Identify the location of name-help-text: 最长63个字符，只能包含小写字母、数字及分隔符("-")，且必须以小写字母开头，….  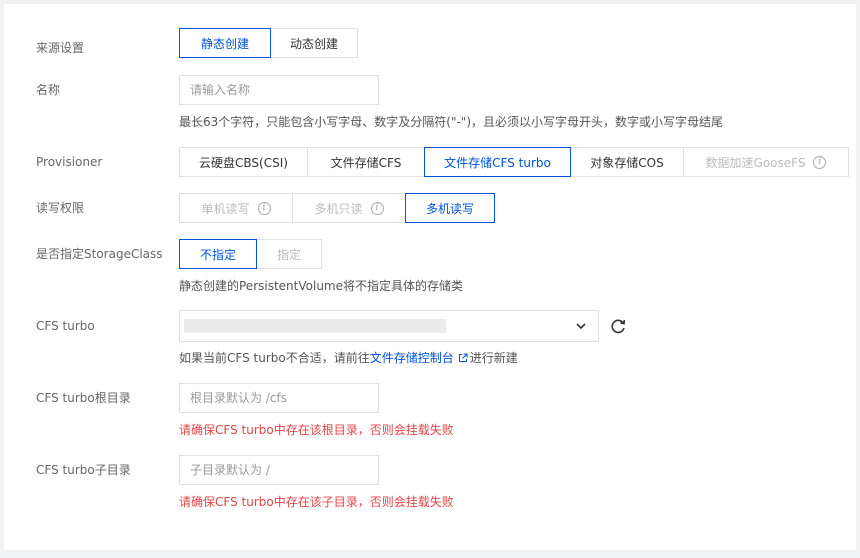
(451, 122).